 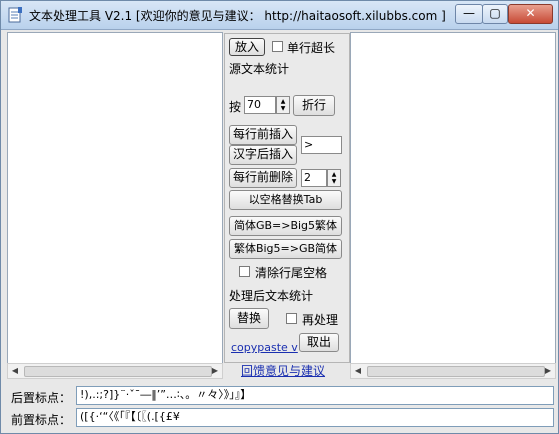 What do you see at coordinates (271, 296) in the screenshot?
I see `processed-stats-label: 处理后文本统计` at bounding box center [271, 296].